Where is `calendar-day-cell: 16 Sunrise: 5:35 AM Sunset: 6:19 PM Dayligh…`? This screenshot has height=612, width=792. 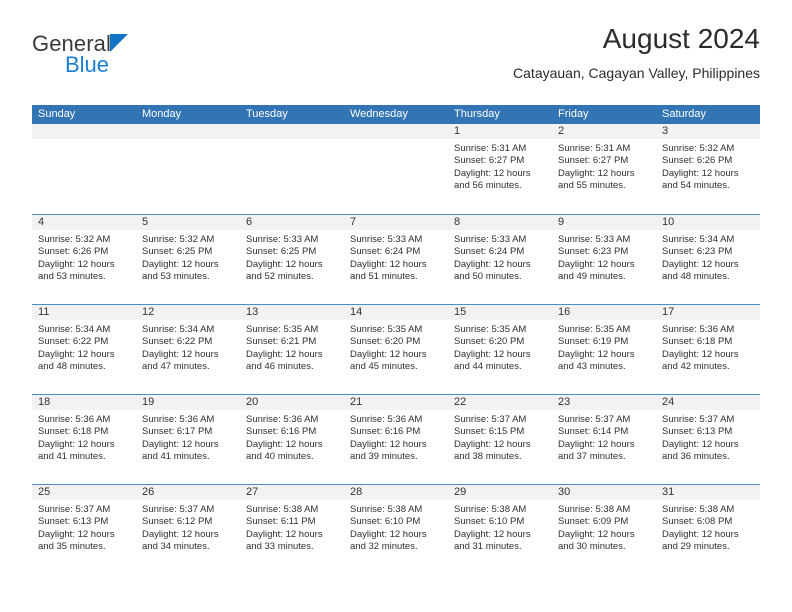 calendar-day-cell: 16 Sunrise: 5:35 AM Sunset: 6:19 PM Dayligh… is located at coordinates (604, 349).